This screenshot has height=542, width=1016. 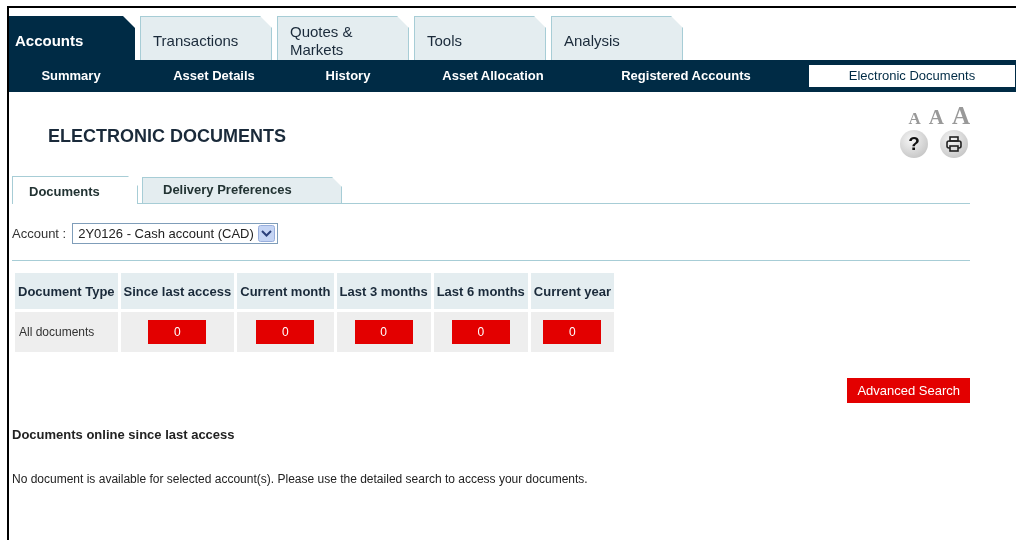 What do you see at coordinates (300, 479) in the screenshot?
I see `message-text: No document is available for selected account(s). Please use the detailed search to access your documents.` at bounding box center [300, 479].